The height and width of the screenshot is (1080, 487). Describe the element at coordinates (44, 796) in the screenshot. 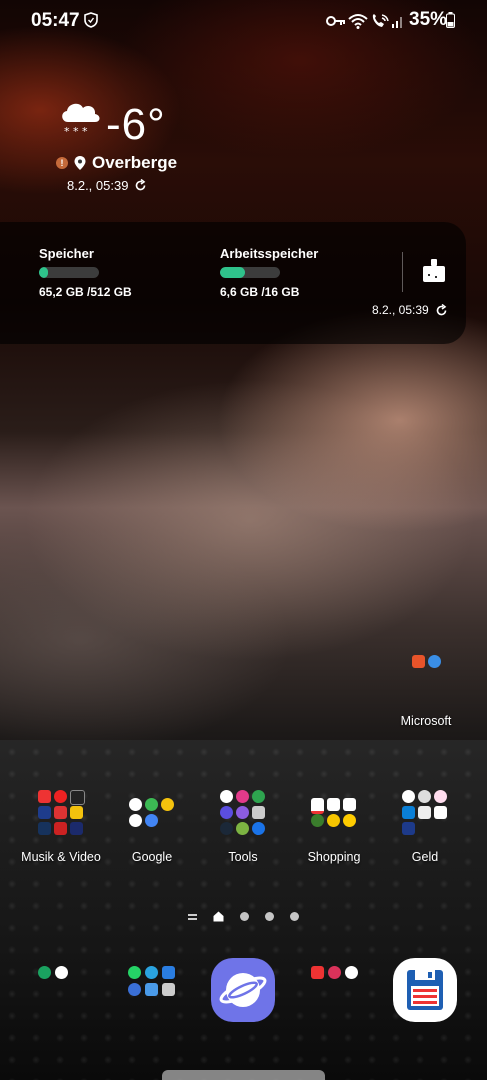

I see `youtube-icon` at that location.